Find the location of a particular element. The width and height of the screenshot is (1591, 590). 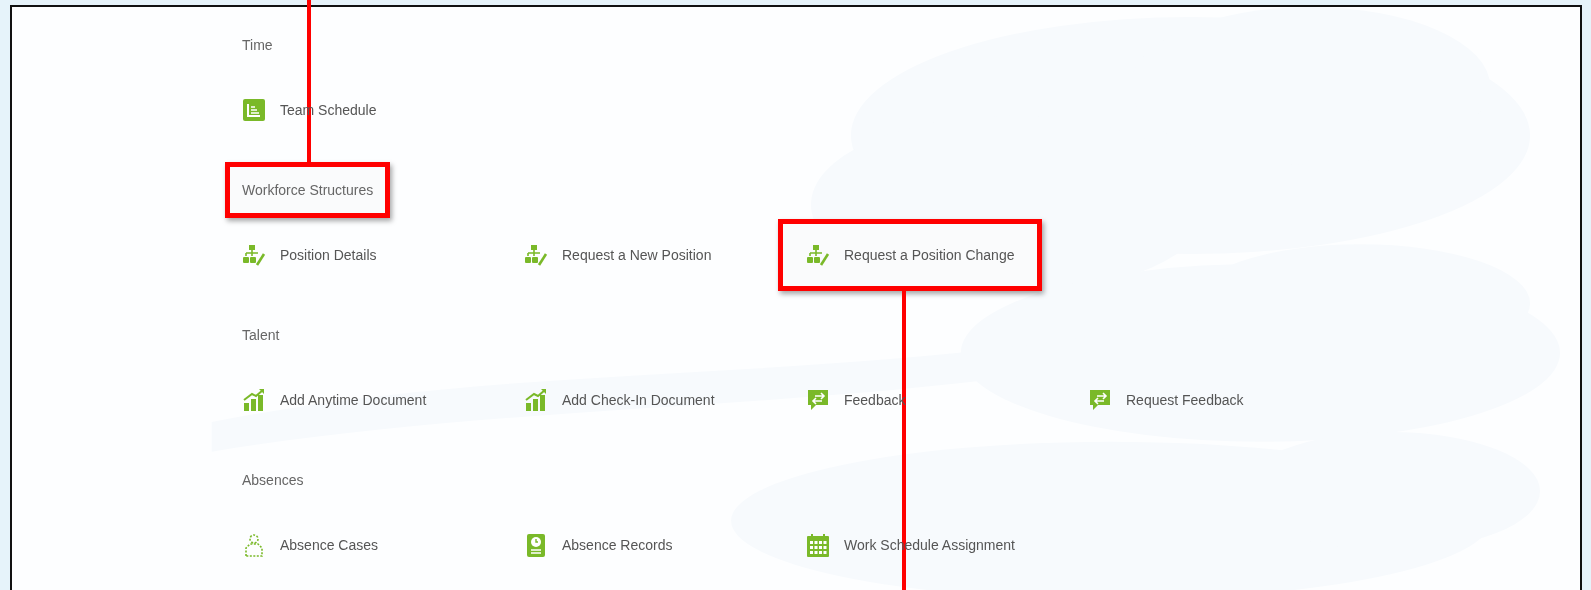

task-link: Request Feedback is located at coordinates (1166, 400).